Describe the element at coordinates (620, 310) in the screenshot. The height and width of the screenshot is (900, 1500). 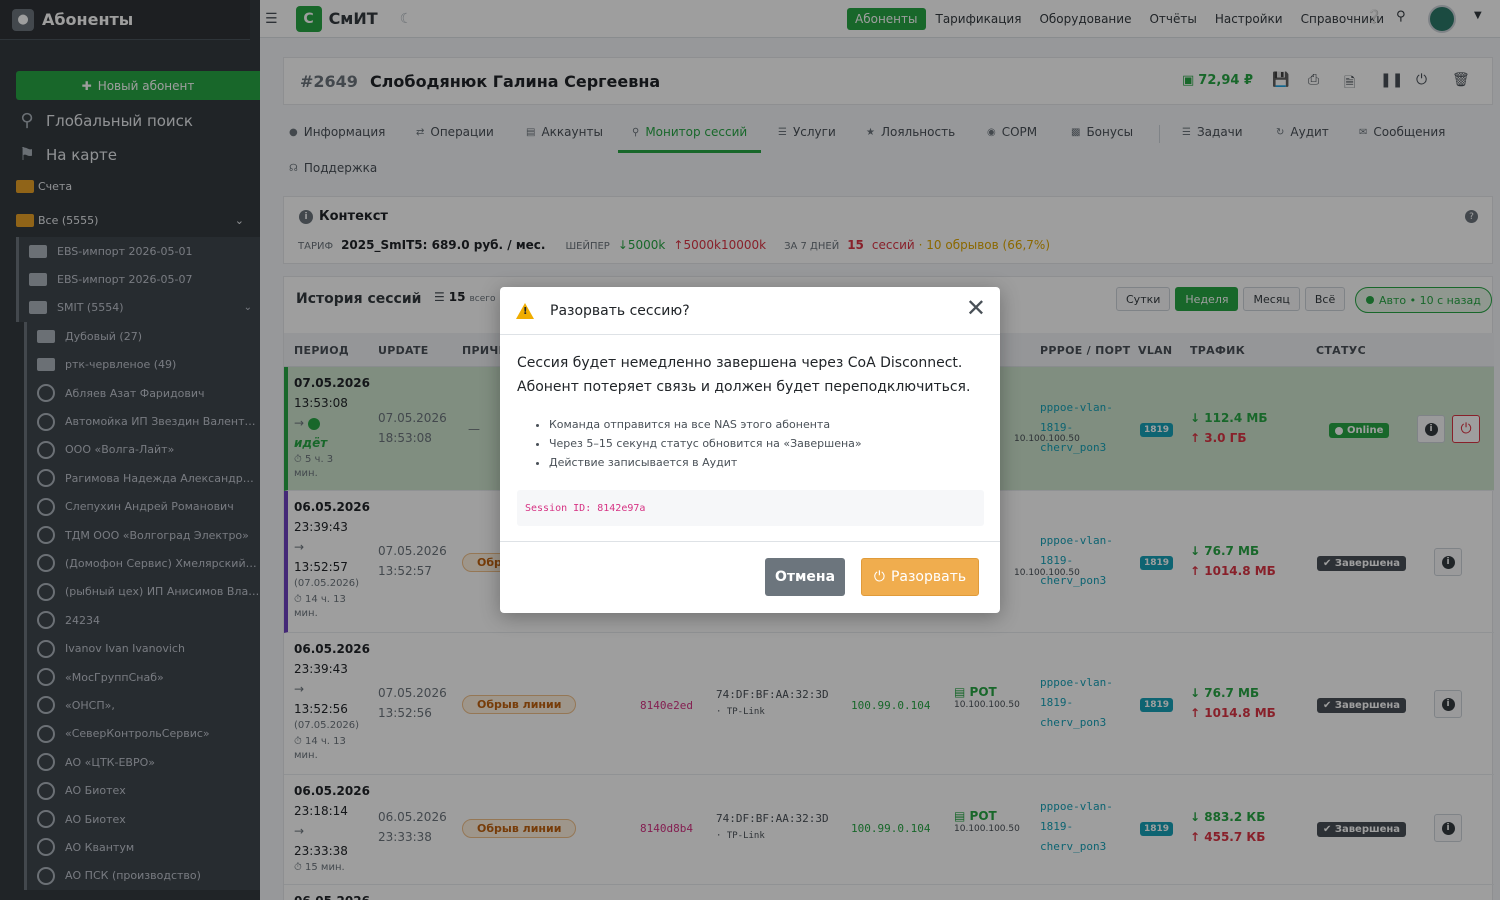
I see `dialog-title: Разорвать сессию?` at that location.